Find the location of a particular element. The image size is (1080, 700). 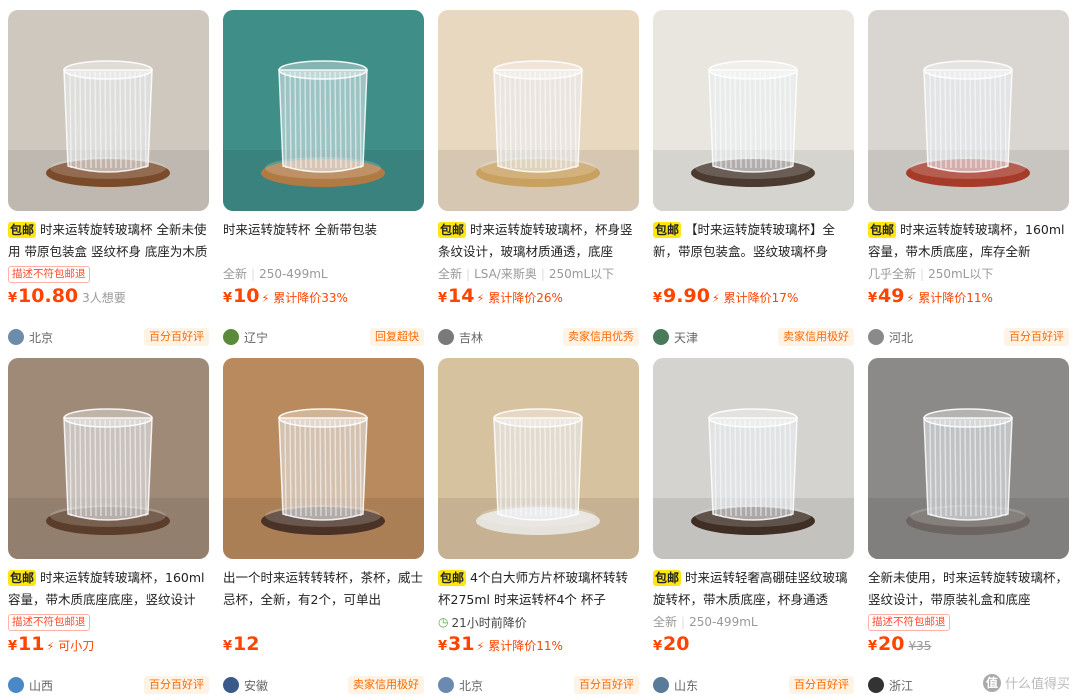

price: ¥10 is located at coordinates (241, 296).